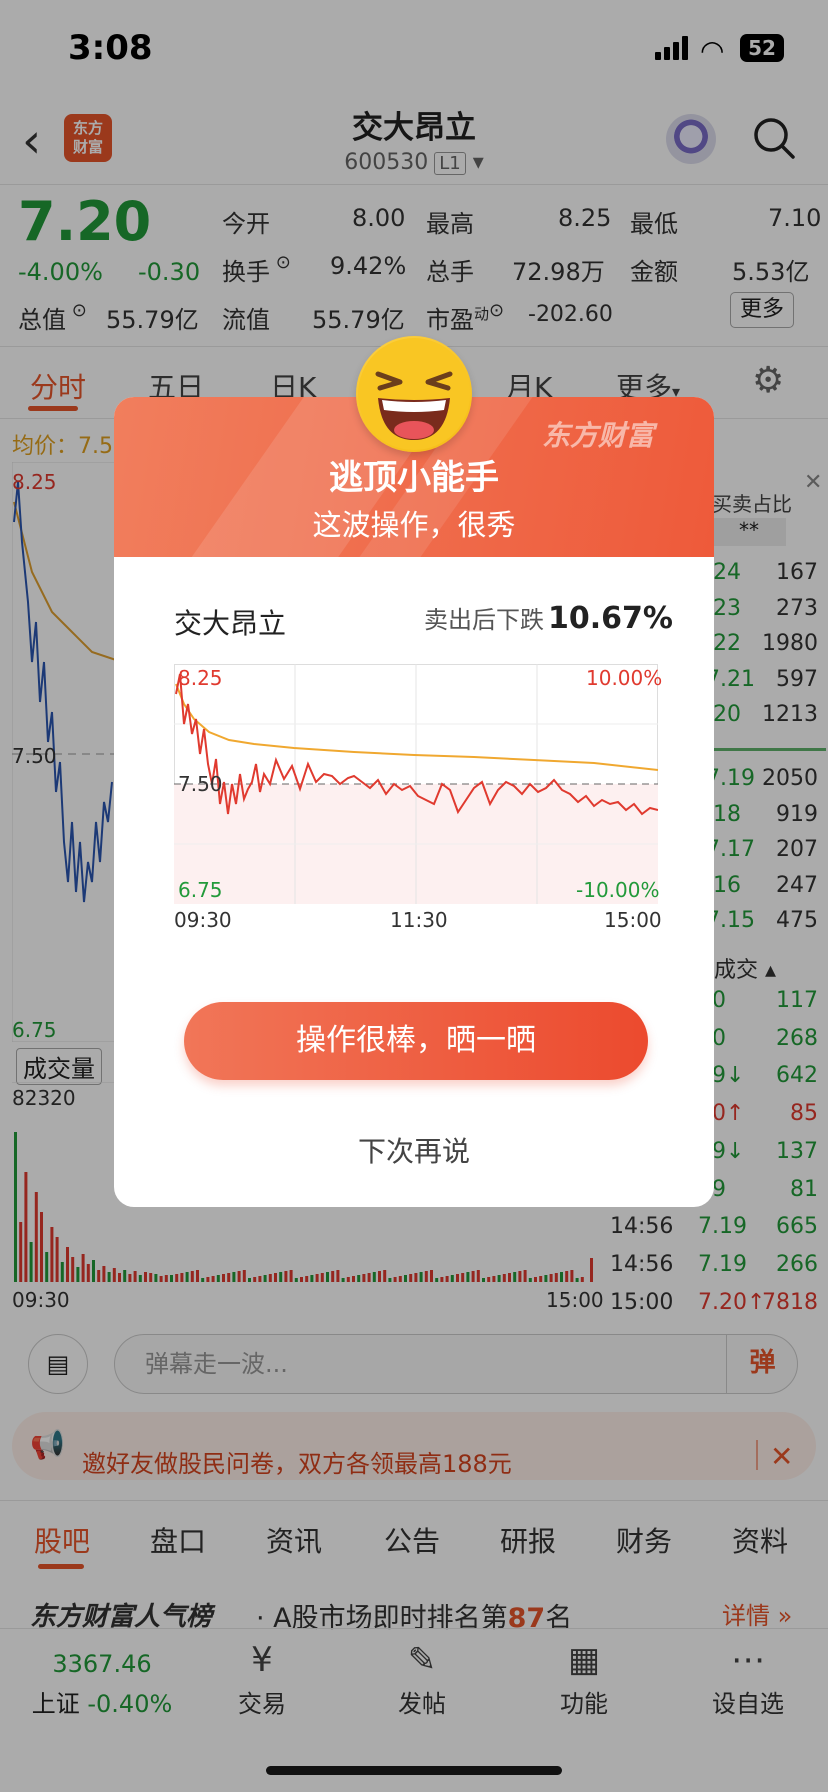 Image resolution: width=828 pixels, height=1792 pixels. What do you see at coordinates (419, 920) in the screenshot?
I see `mini-time-mid: 11:30` at bounding box center [419, 920].